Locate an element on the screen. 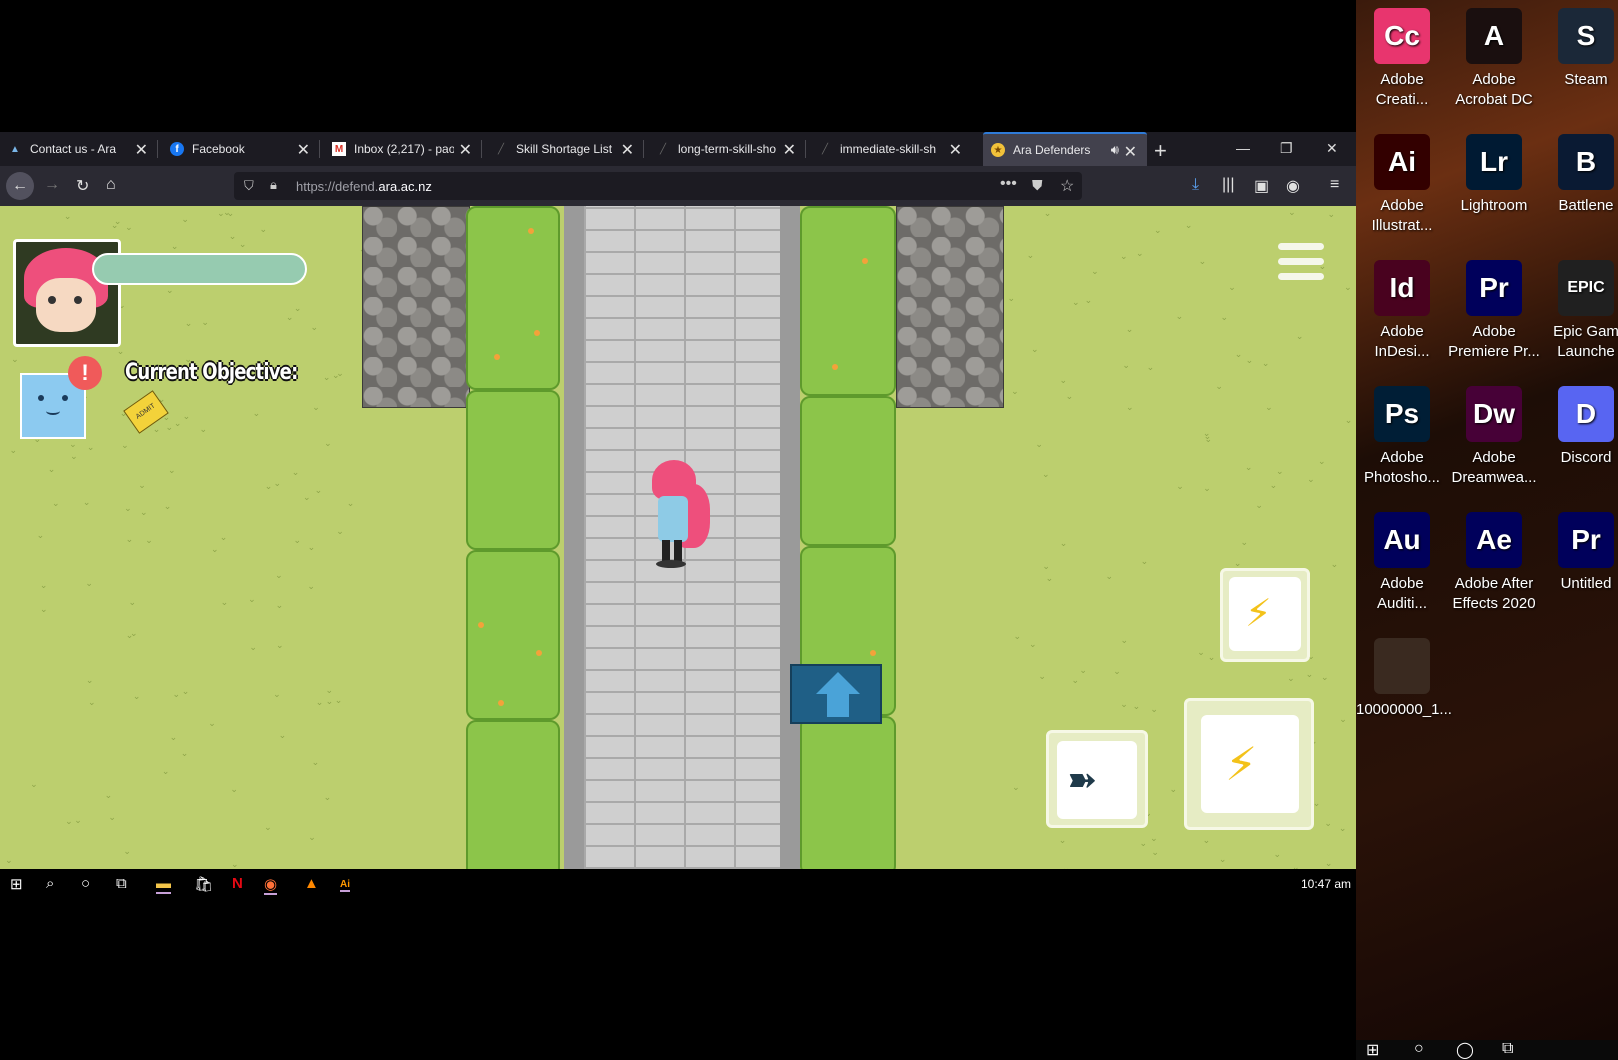 This screenshot has height=1060, width=1618. desktop-shortcut: B Battlene is located at coordinates (1579, 175).